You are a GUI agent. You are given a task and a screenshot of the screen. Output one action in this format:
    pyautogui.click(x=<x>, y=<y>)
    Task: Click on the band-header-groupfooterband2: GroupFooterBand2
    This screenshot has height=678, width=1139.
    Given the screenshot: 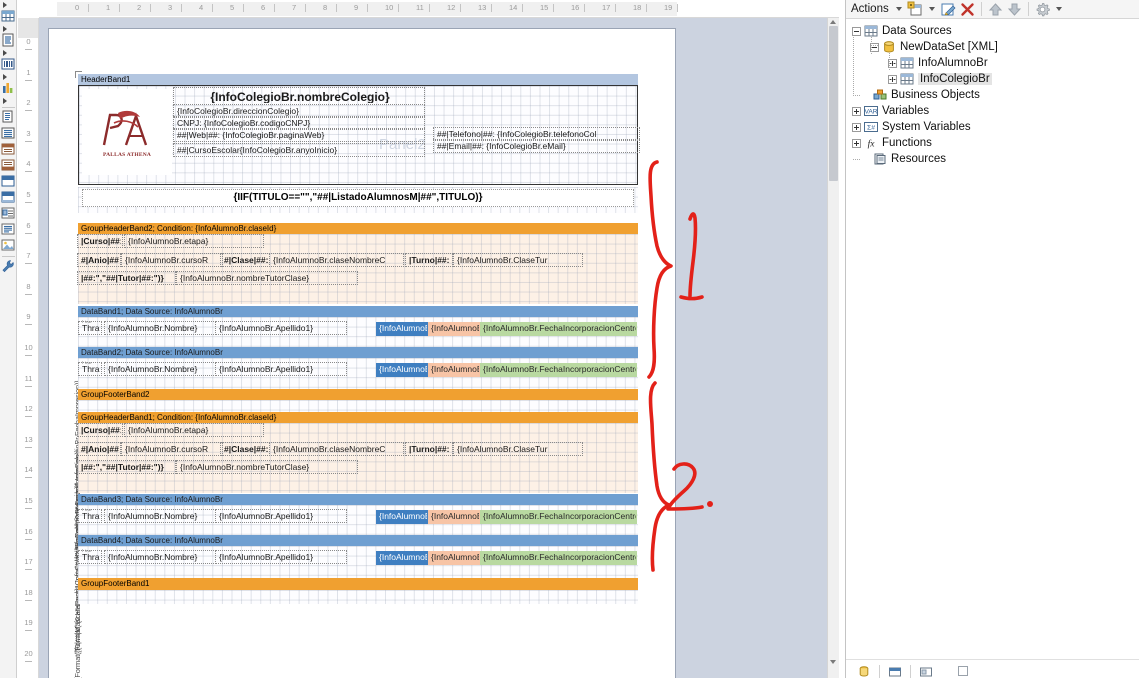 What is the action you would take?
    pyautogui.click(x=358, y=394)
    